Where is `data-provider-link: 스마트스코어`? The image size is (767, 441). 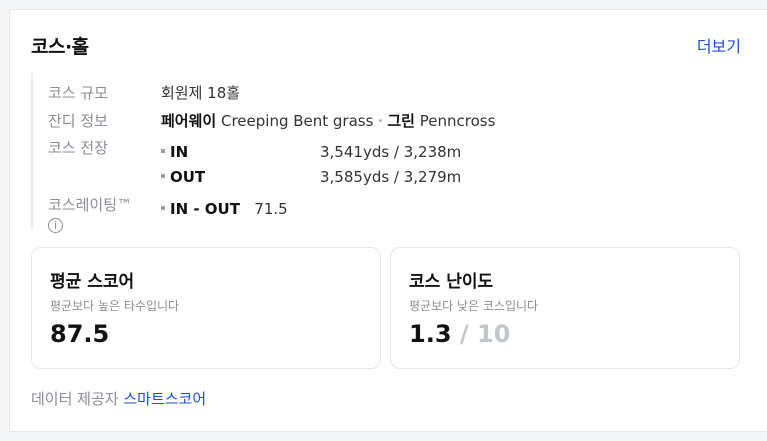 data-provider-link: 스마트스코어 is located at coordinates (164, 399).